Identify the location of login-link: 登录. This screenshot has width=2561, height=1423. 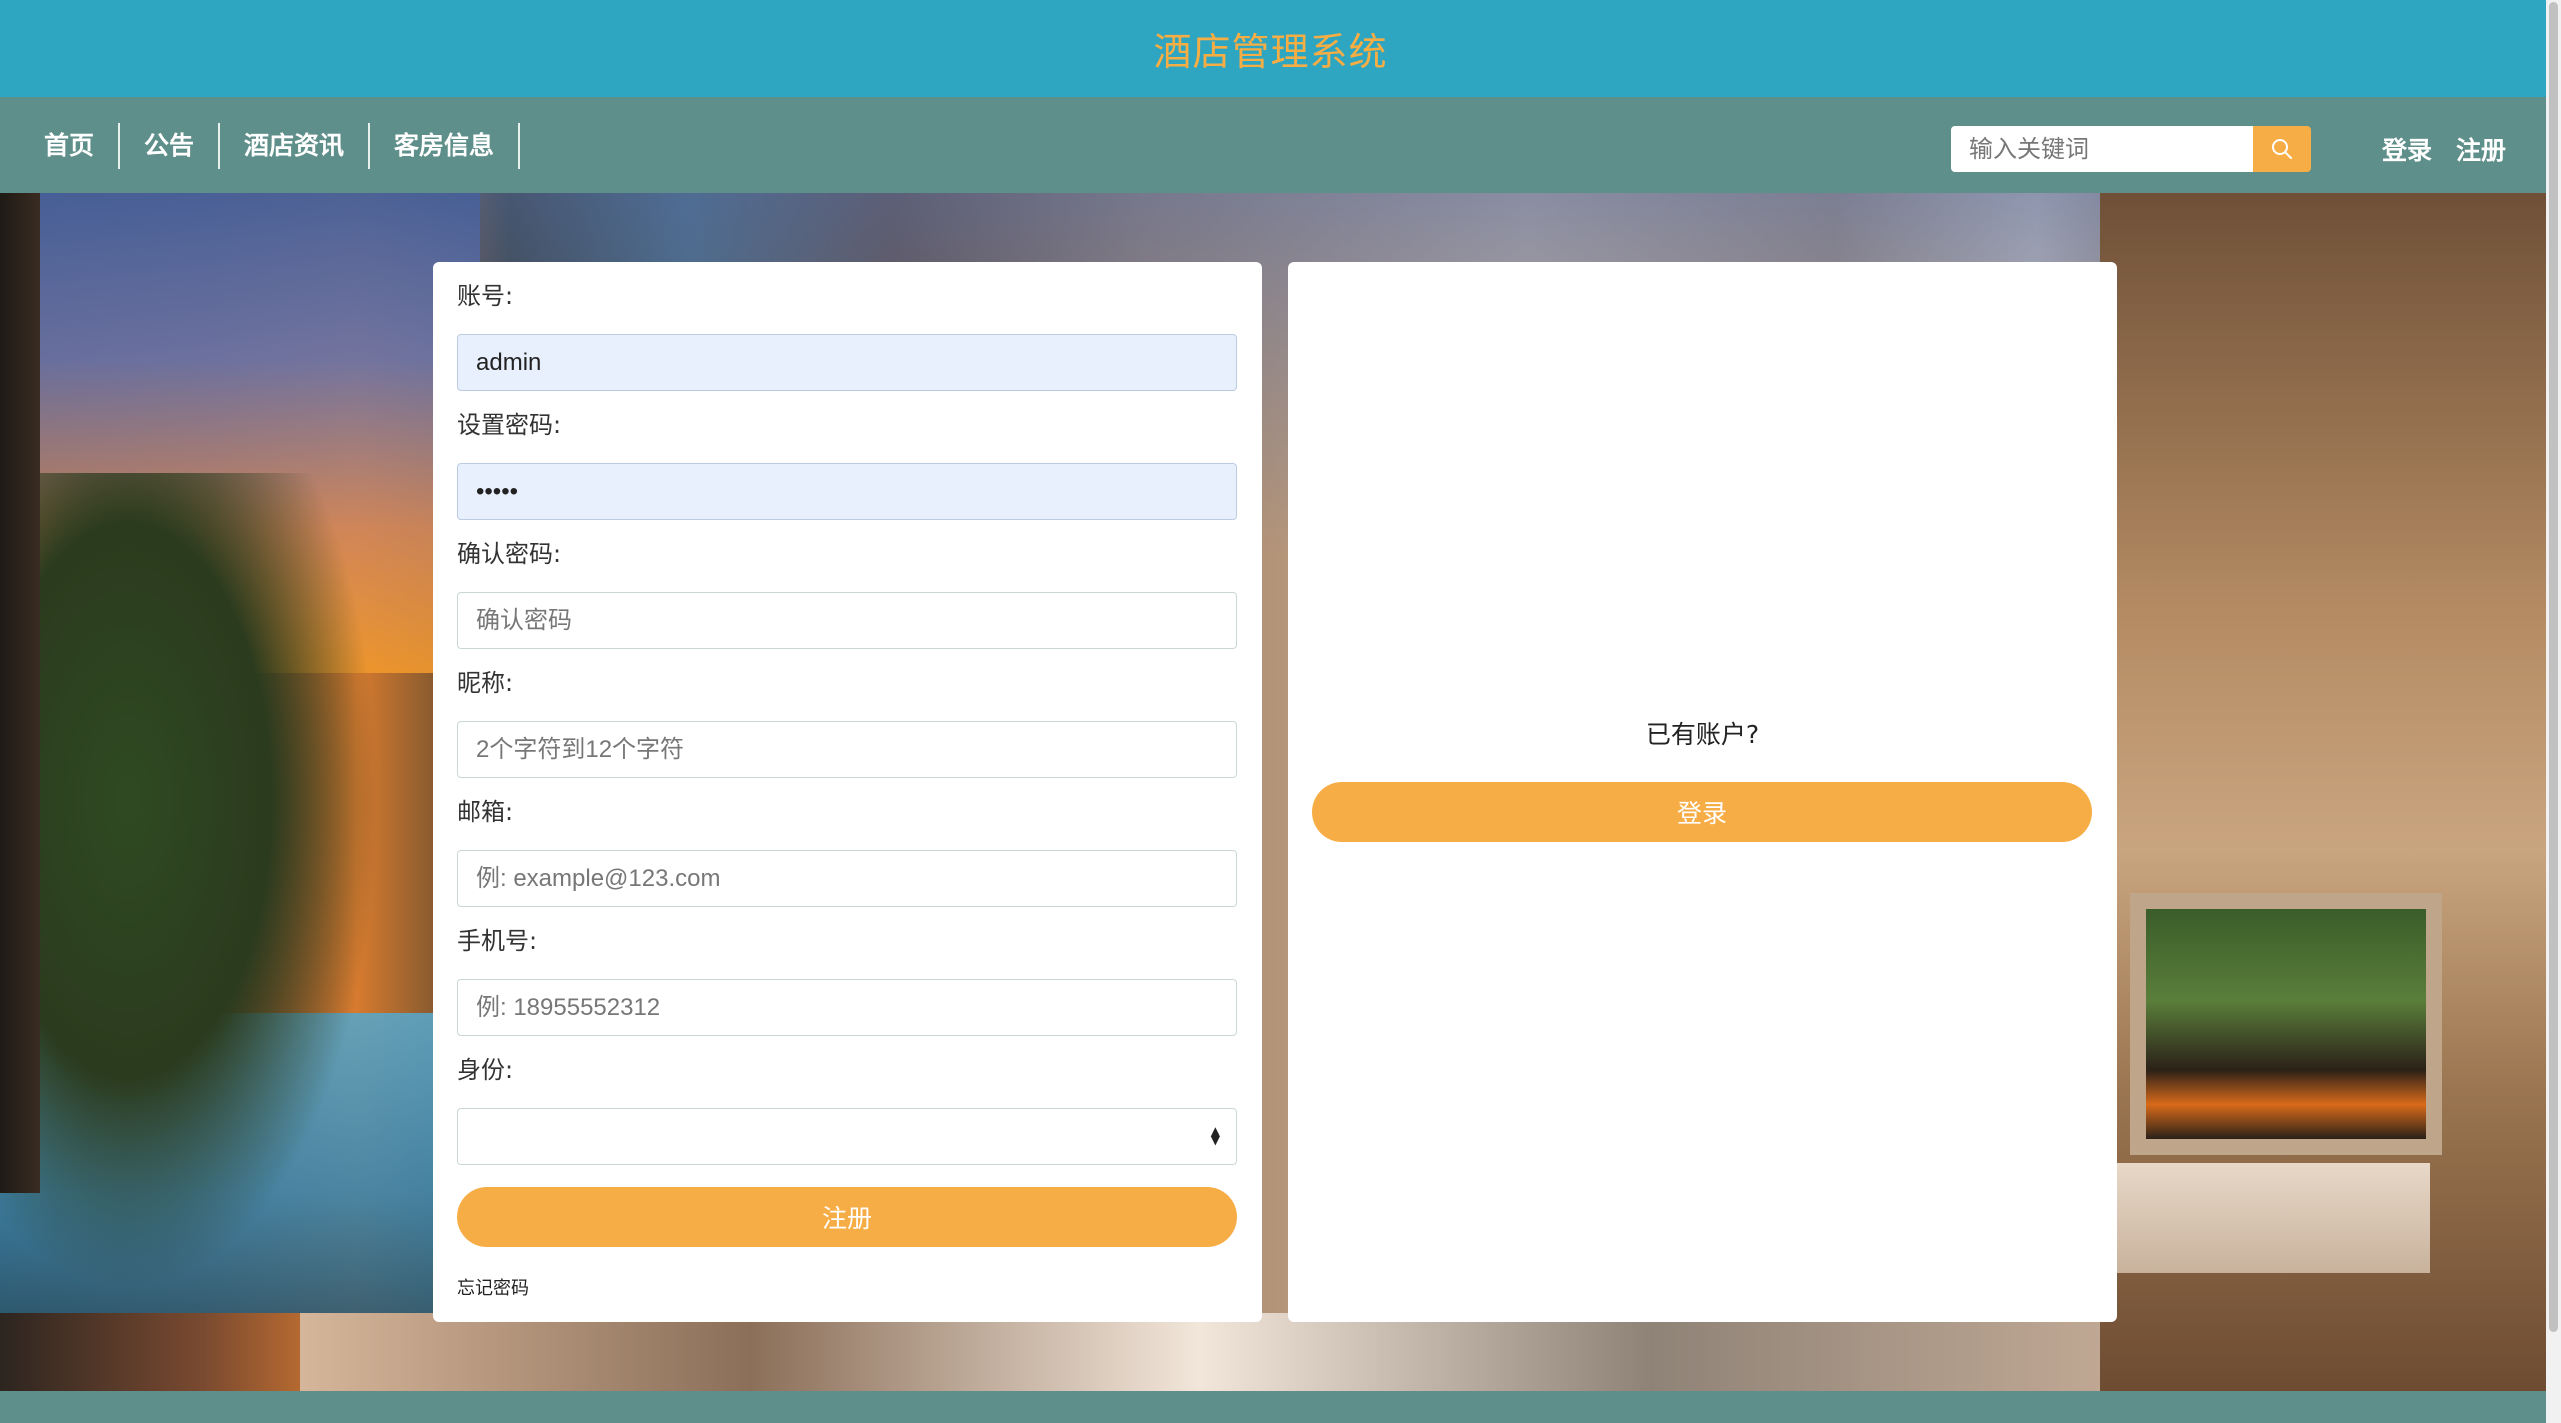
(2407, 149).